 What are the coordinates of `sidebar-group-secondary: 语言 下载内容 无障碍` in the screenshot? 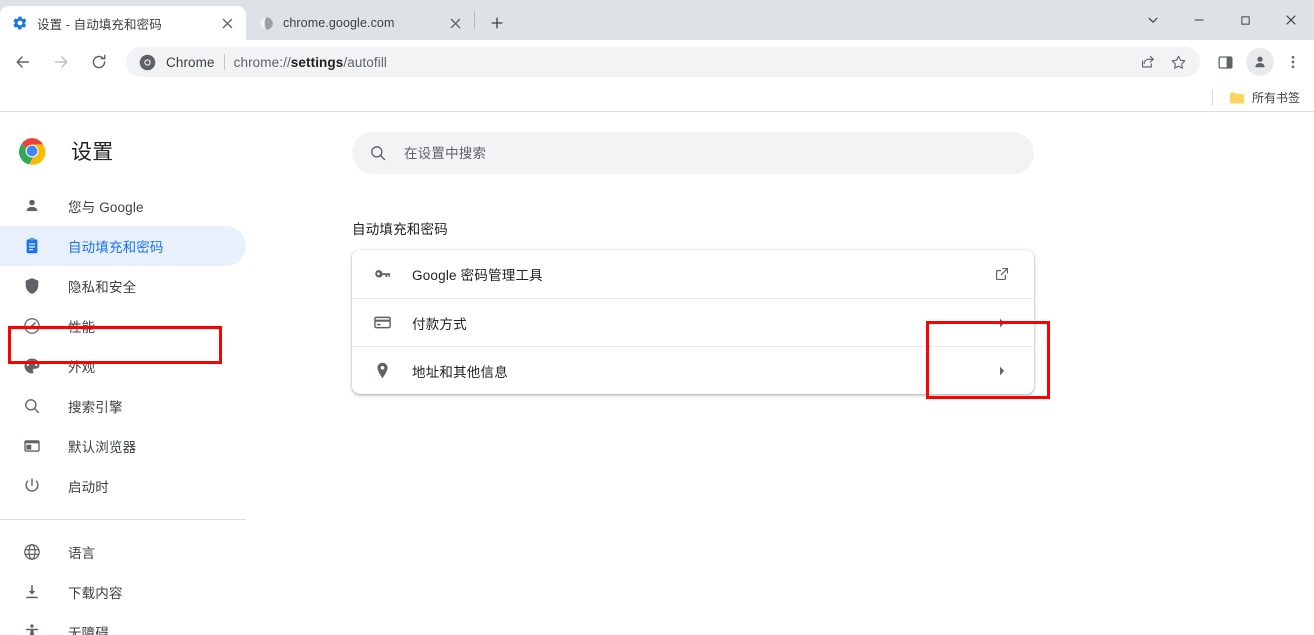 It's located at (130, 583).